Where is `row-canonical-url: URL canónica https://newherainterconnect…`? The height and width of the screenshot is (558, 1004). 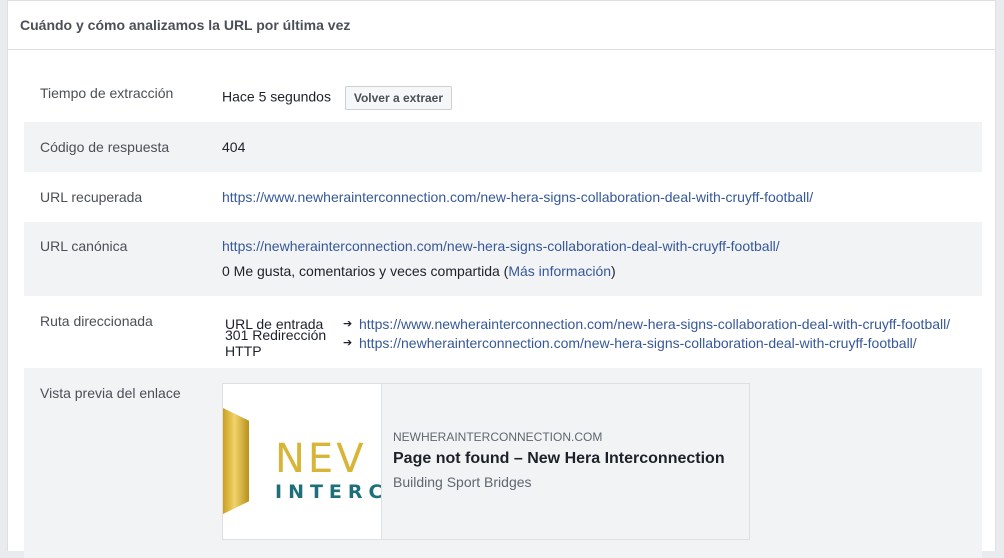
row-canonical-url: URL canónica https://newherainterconnect… is located at coordinates (503, 259).